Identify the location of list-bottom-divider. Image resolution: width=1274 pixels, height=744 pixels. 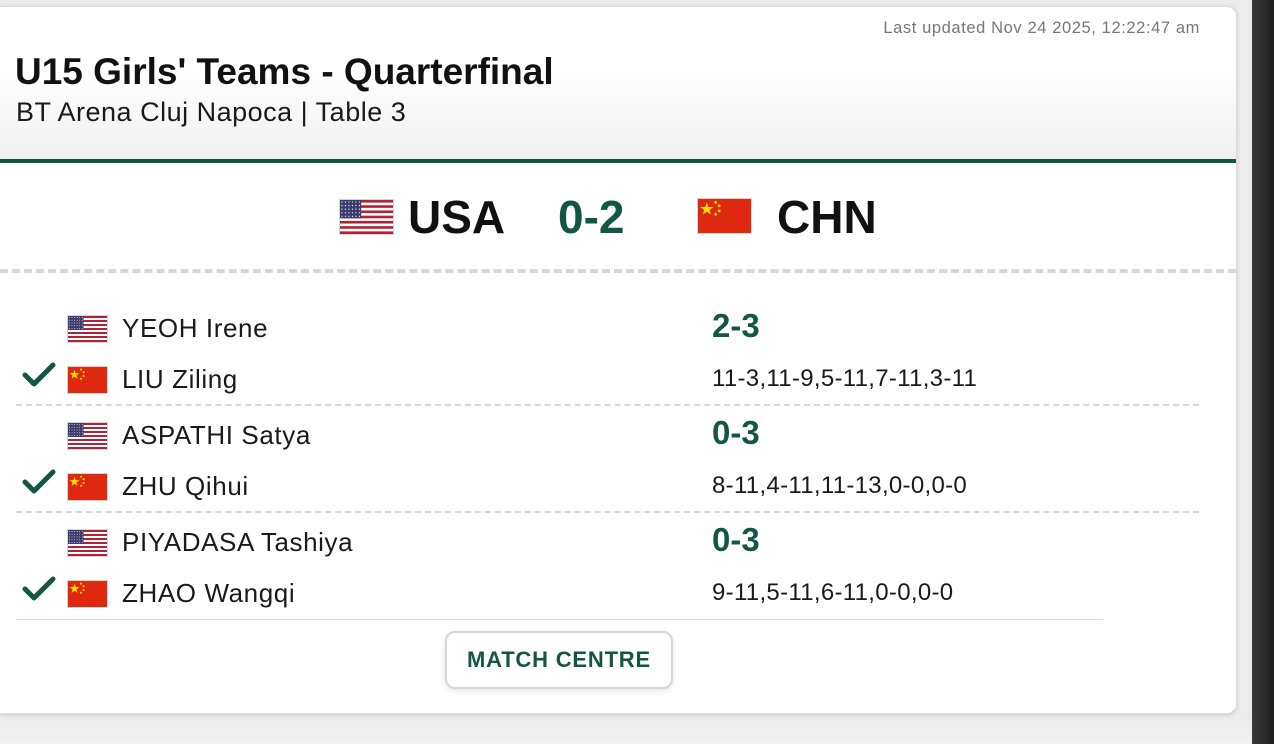
(559, 619).